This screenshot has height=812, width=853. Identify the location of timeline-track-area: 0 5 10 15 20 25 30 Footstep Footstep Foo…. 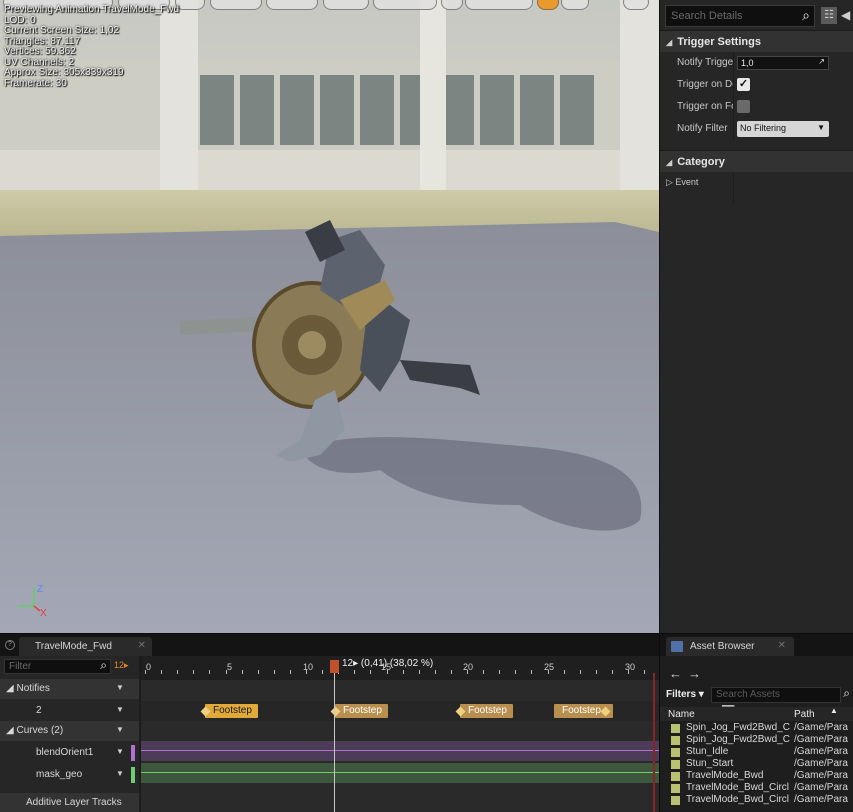
(400, 734).